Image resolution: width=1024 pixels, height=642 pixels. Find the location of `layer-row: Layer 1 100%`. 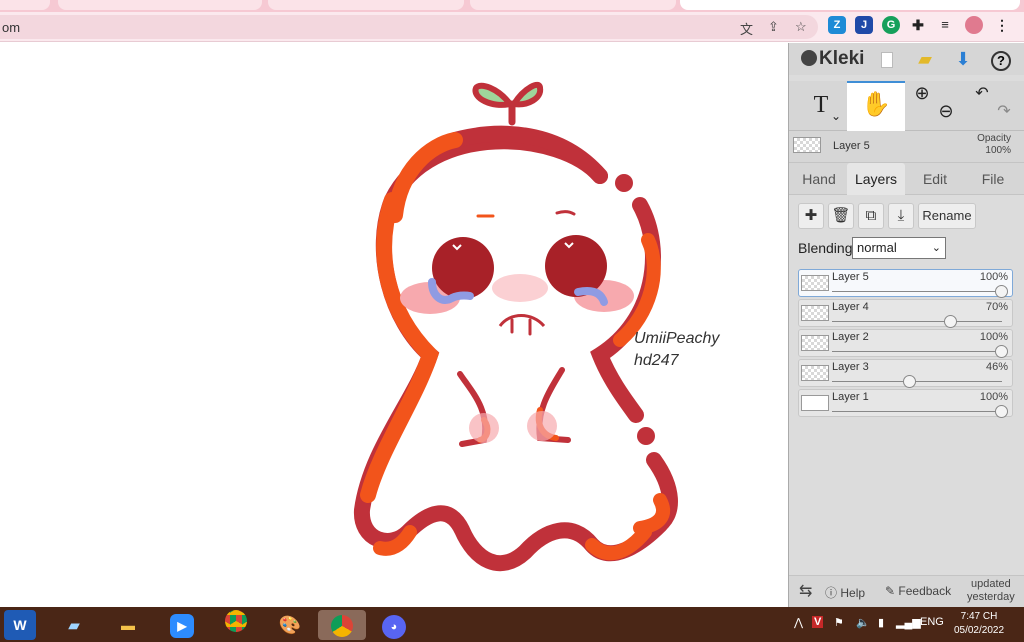

layer-row: Layer 1 100% is located at coordinates (905, 403).